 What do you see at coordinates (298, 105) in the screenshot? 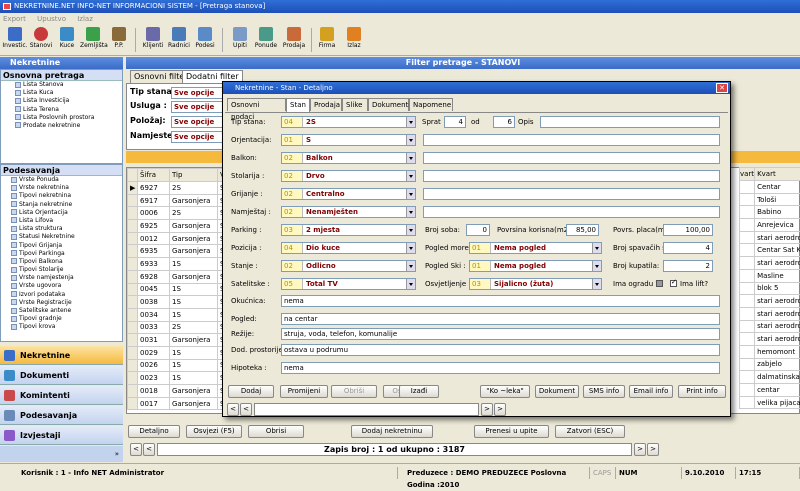
I see `dialog-tab-stan: Stan` at bounding box center [298, 105].